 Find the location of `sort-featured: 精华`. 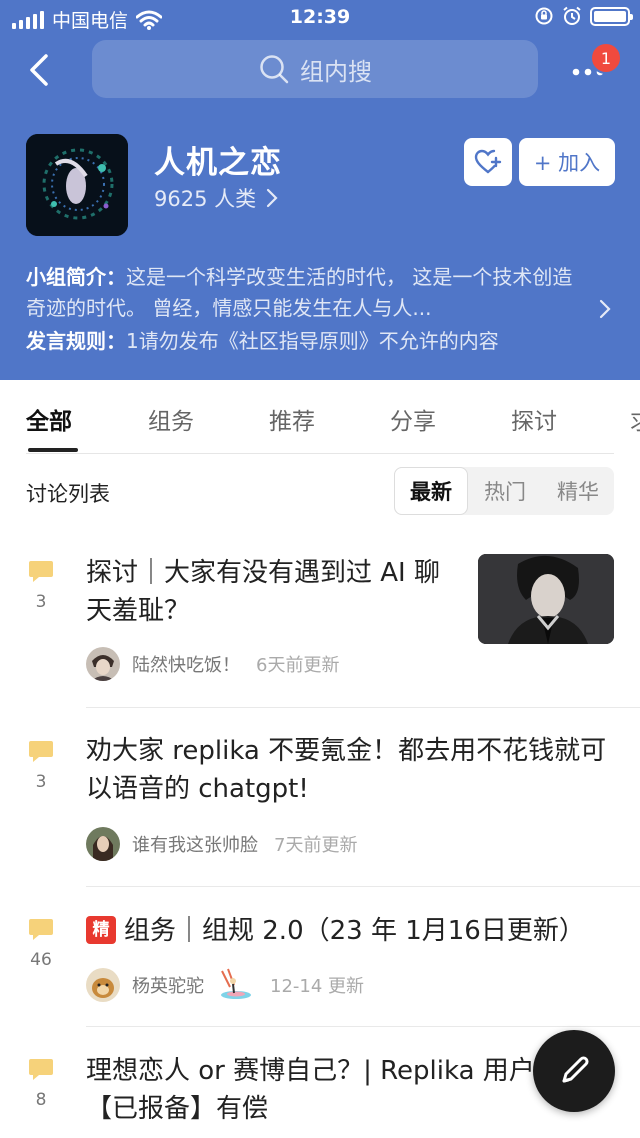

sort-featured: 精华 is located at coordinates (578, 491).